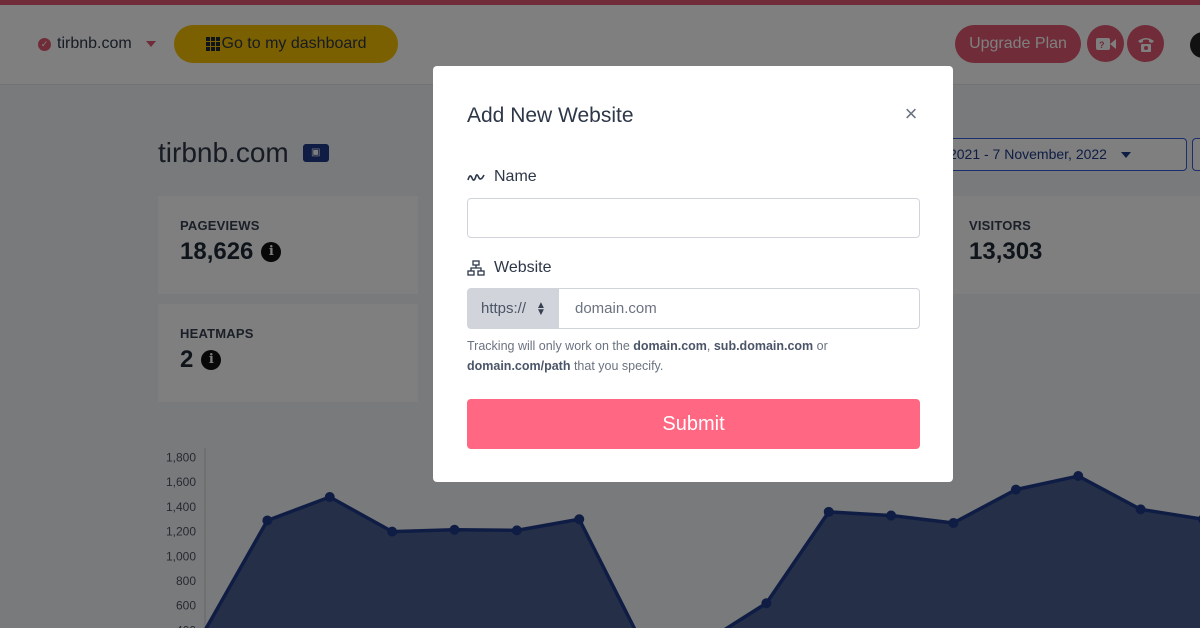 This screenshot has height=628, width=1200. Describe the element at coordinates (515, 176) in the screenshot. I see `name-label-text: Name` at that location.